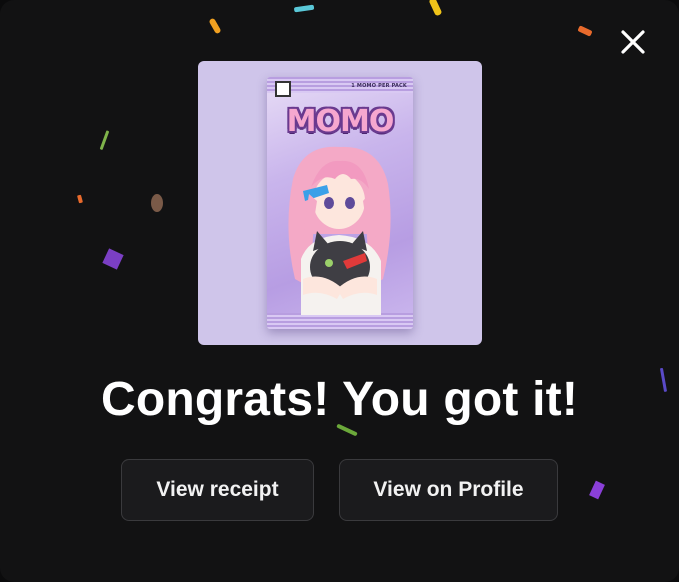  I want to click on close-icon, so click(633, 42).